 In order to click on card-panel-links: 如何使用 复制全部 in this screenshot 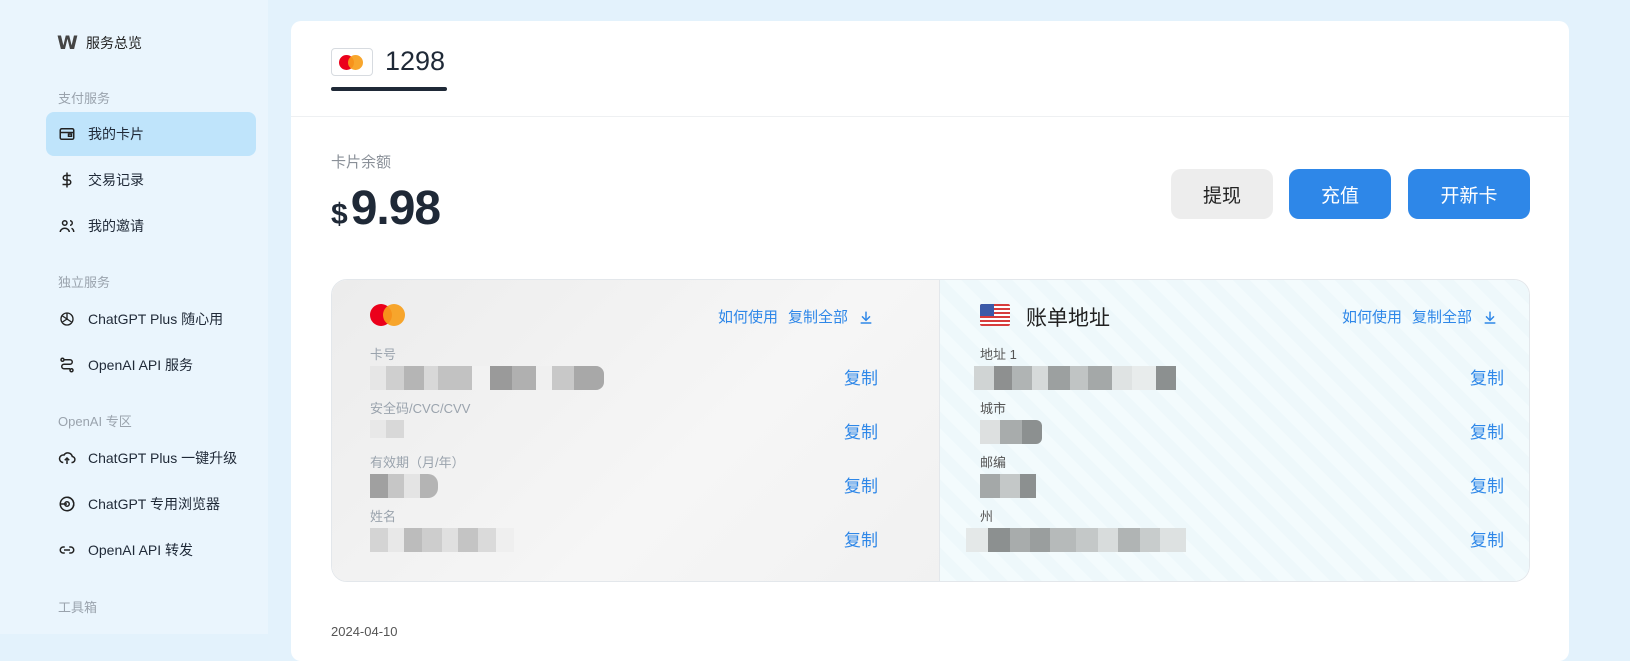, I will do `click(796, 316)`.